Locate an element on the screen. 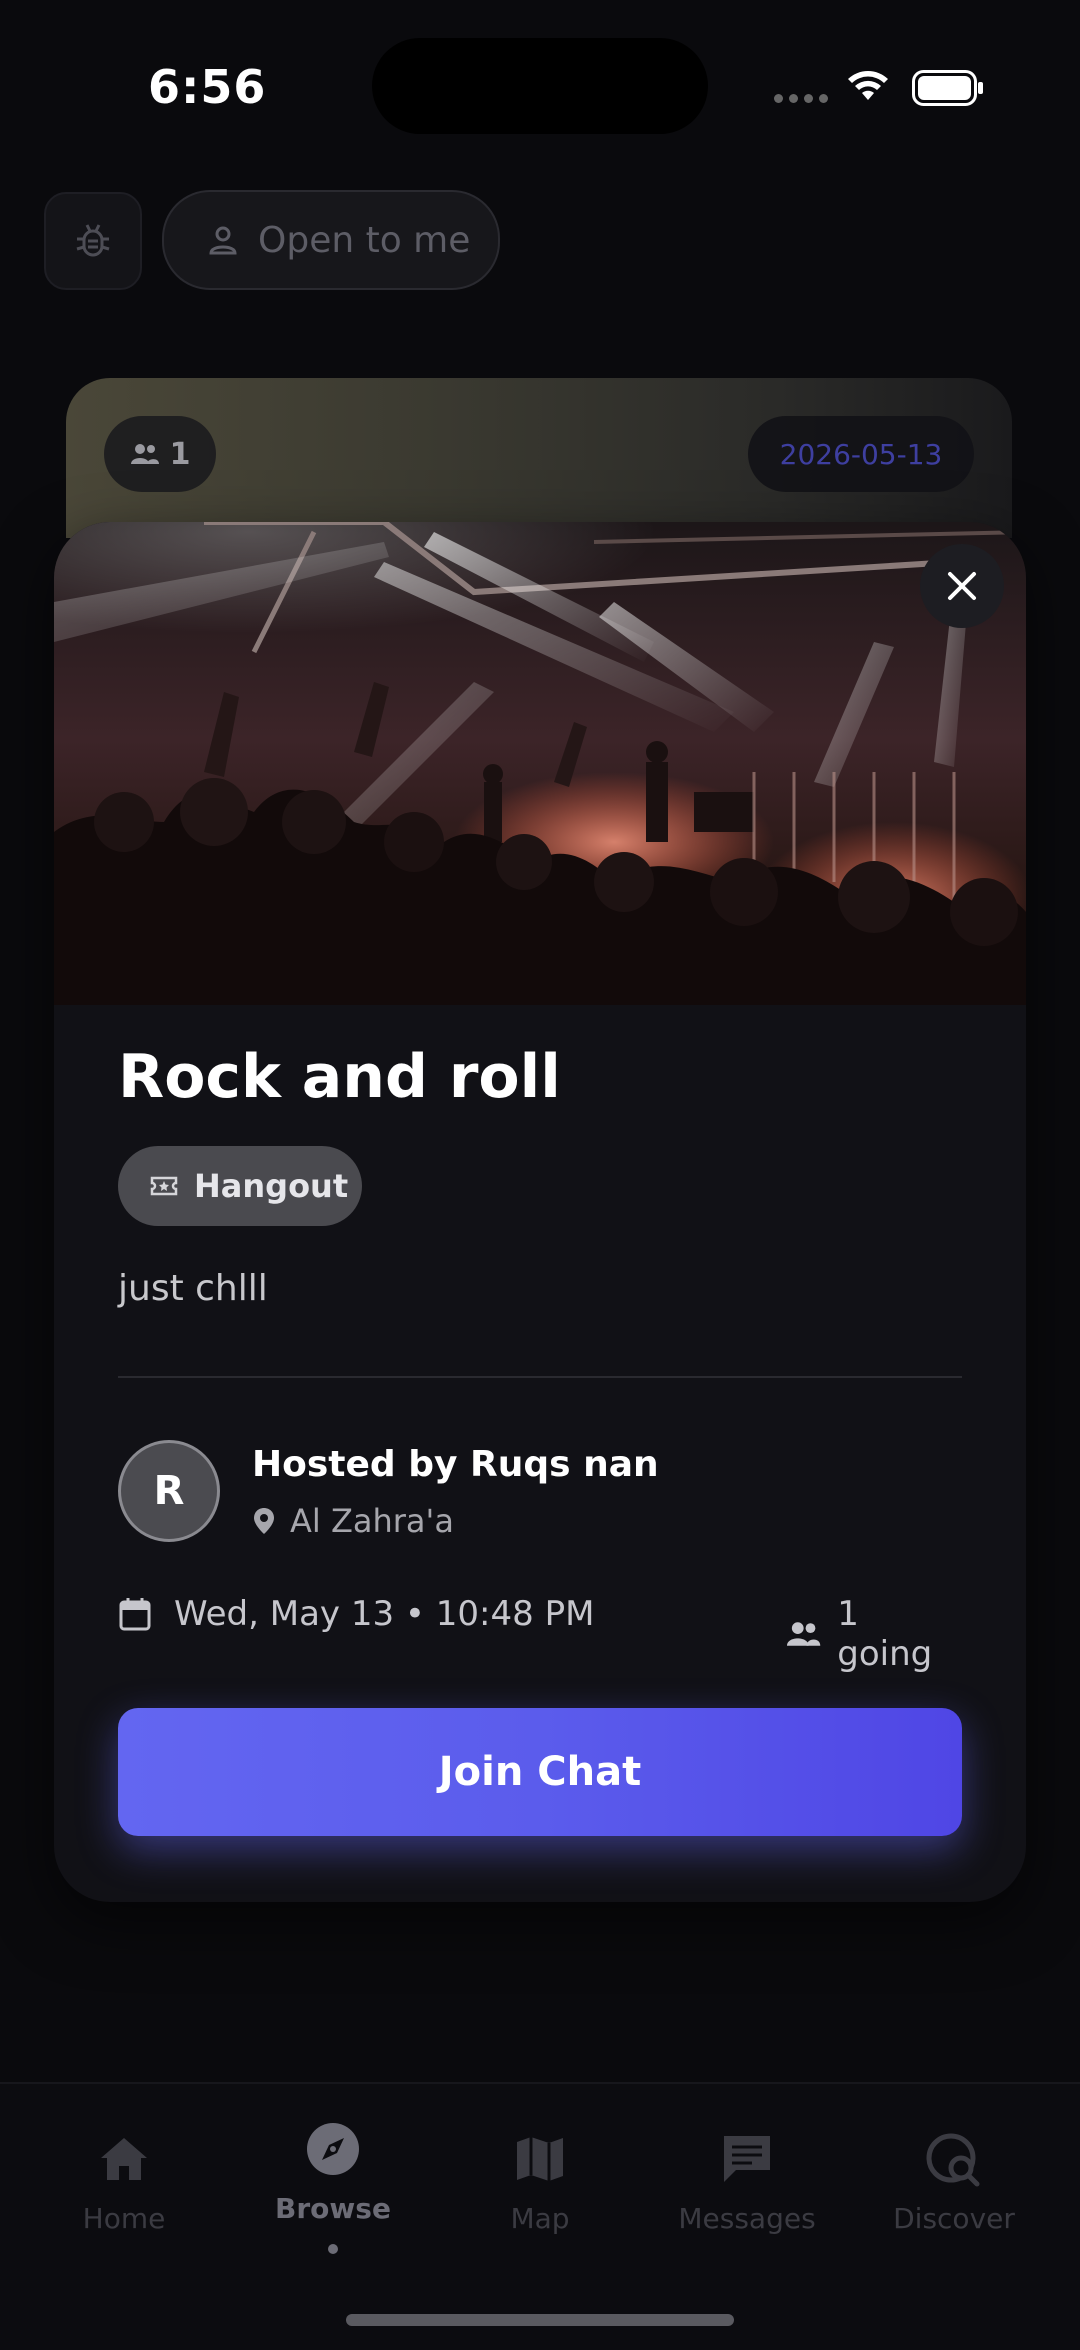  open-to-me-filter: Open to me is located at coordinates (331, 240).